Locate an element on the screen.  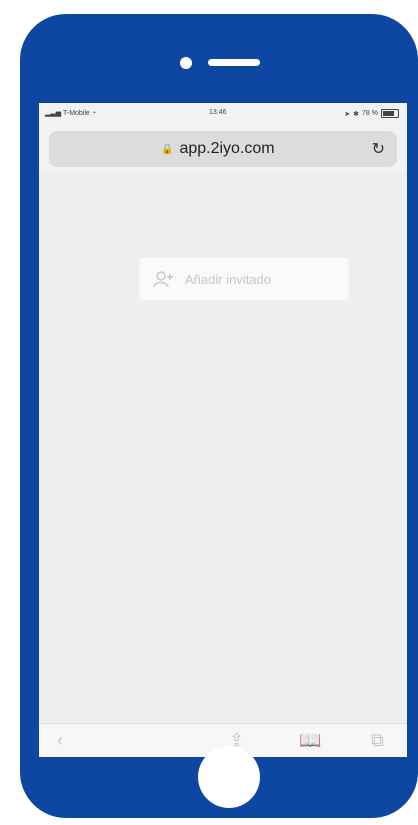
home-button is located at coordinates (229, 777).